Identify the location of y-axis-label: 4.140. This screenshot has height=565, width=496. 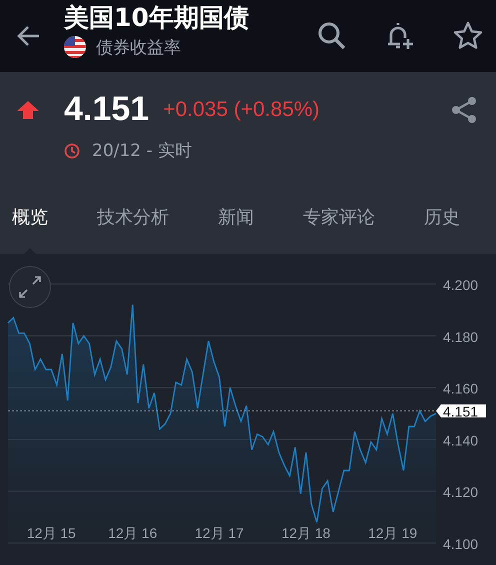
(460, 440).